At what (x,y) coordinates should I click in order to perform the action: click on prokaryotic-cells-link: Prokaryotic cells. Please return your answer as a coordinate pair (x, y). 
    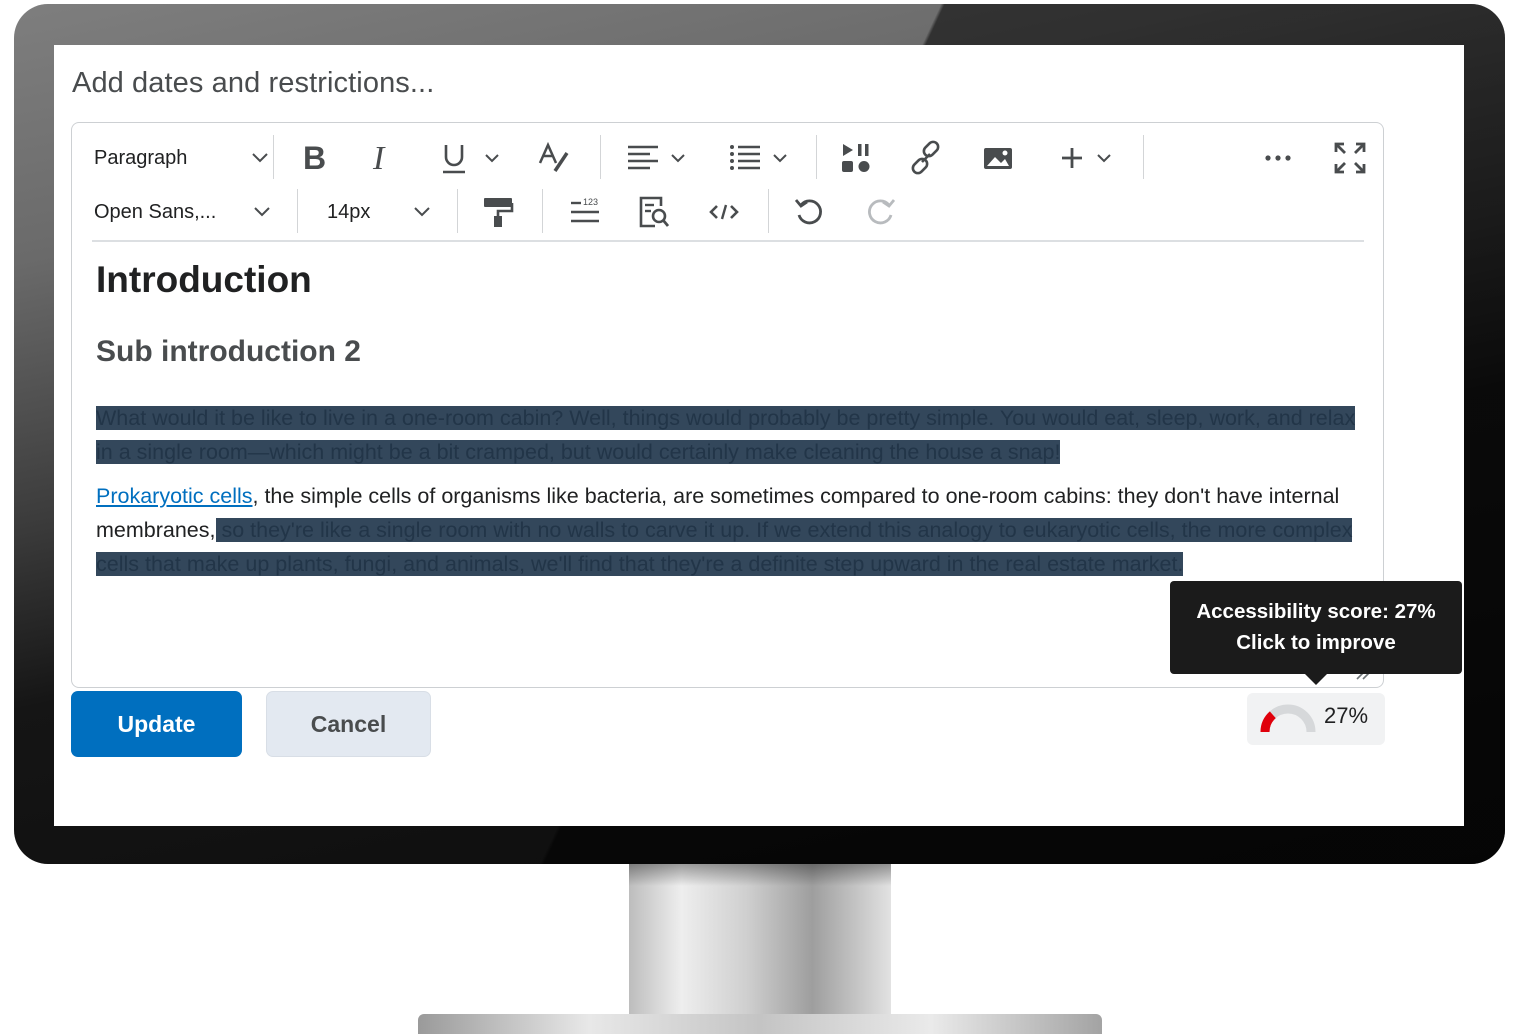
    Looking at the image, I should click on (174, 496).